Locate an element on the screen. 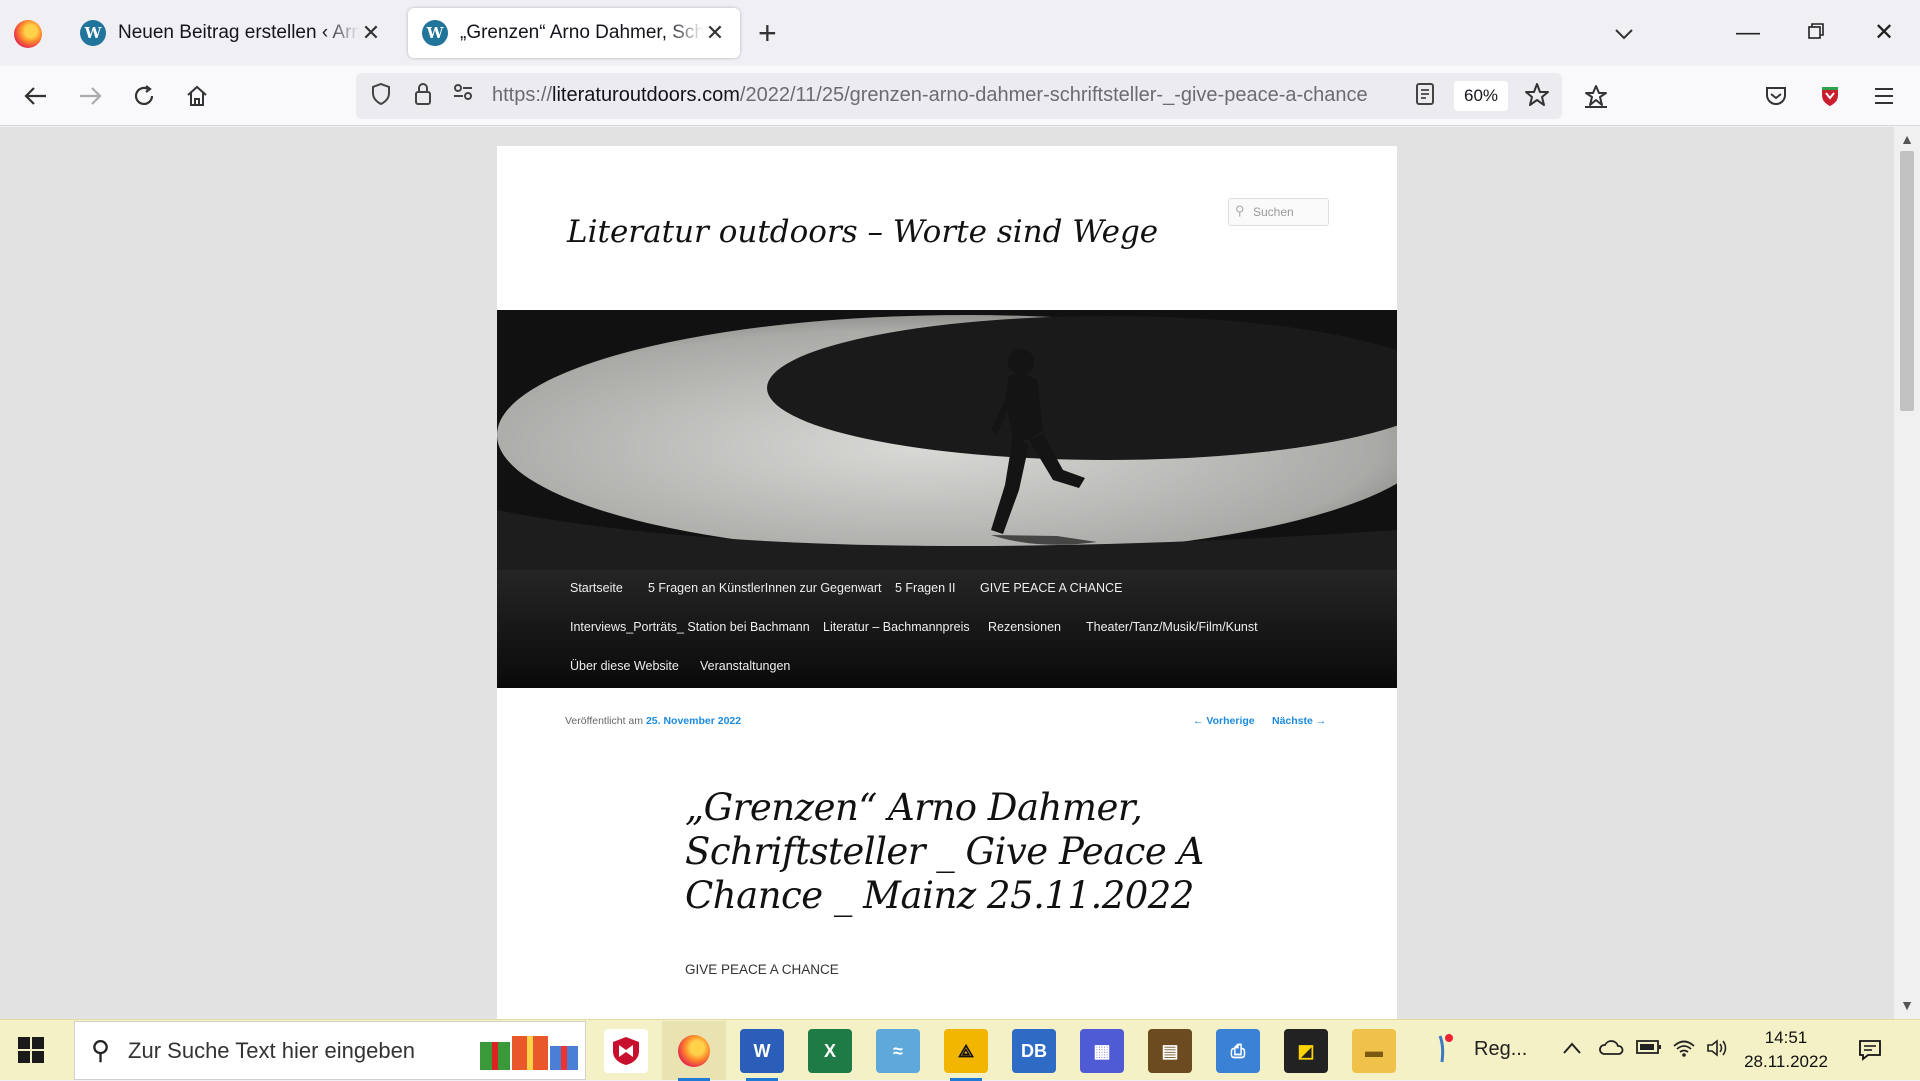 The image size is (1920, 1081). forward-arrow-icon is located at coordinates (91, 96).